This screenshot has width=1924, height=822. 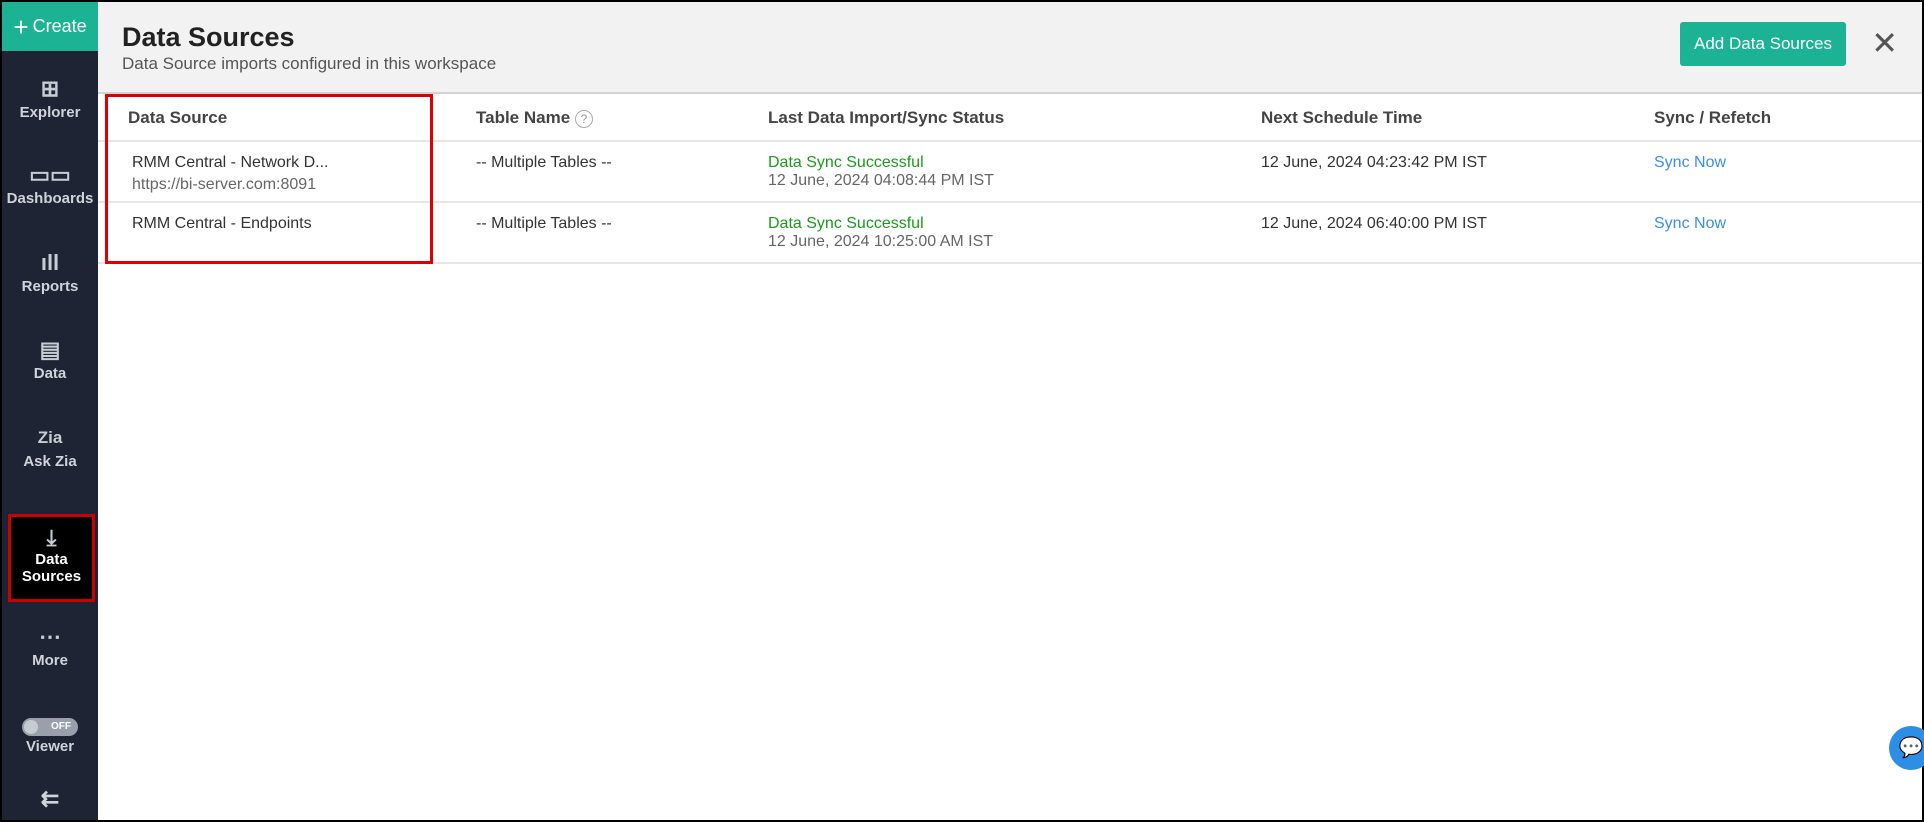 I want to click on last-import-time: 12 June, 2024 04:08:44 PM IST, so click(x=881, y=180).